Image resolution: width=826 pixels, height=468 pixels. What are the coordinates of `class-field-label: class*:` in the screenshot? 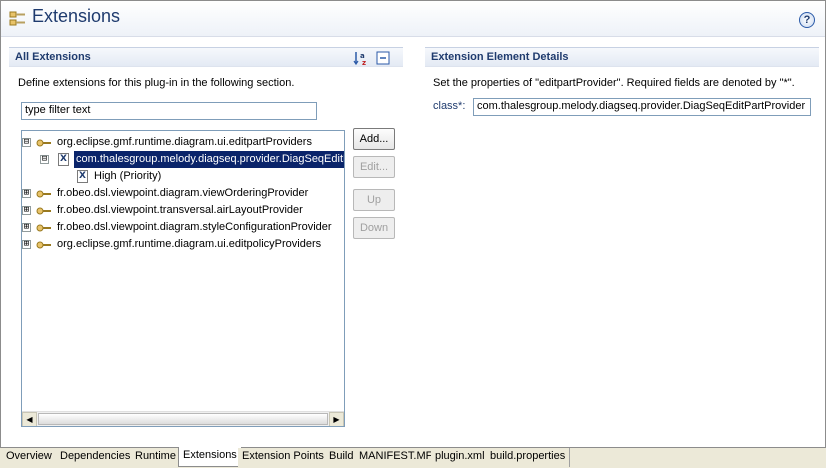 It's located at (449, 106).